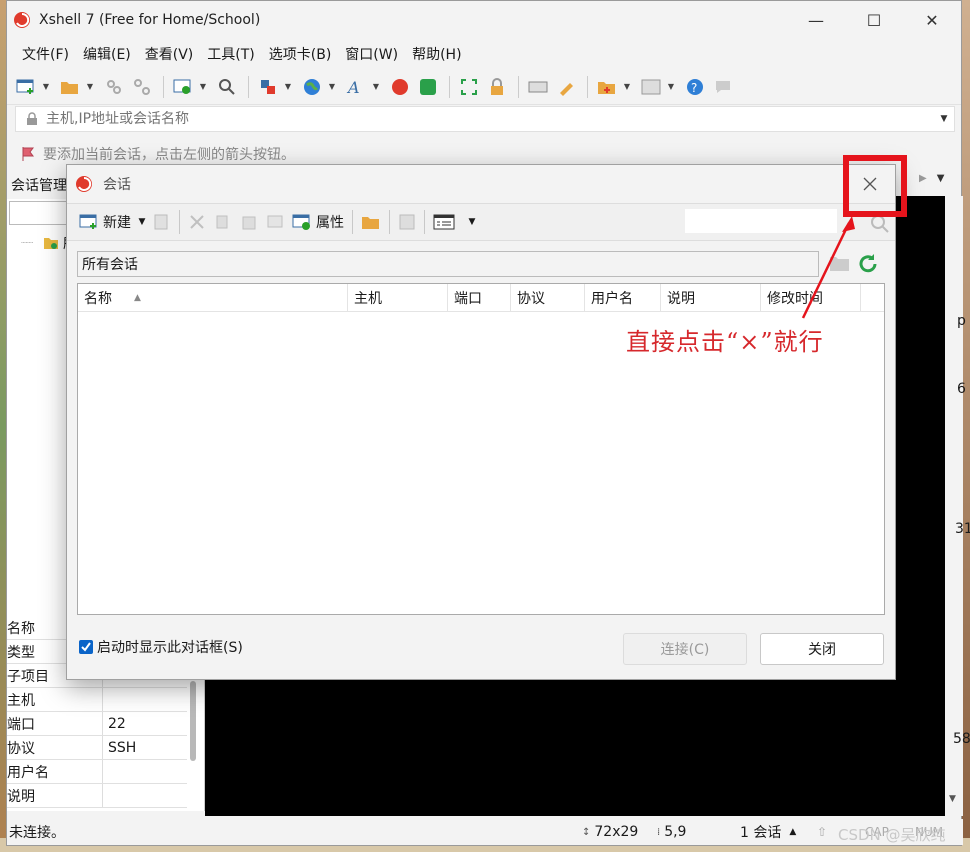  I want to click on address-dropdown-icon: ▼, so click(944, 119).